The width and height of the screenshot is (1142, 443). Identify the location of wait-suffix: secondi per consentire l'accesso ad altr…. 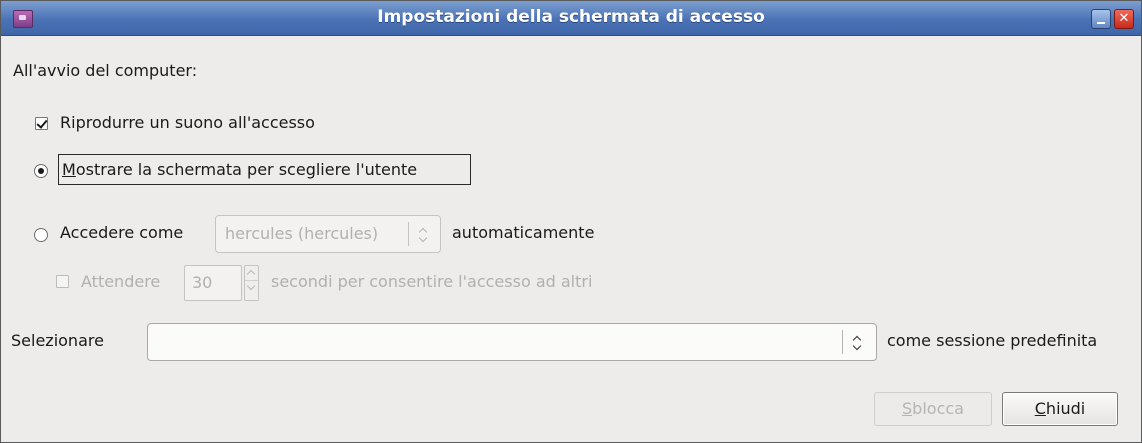
(432, 281).